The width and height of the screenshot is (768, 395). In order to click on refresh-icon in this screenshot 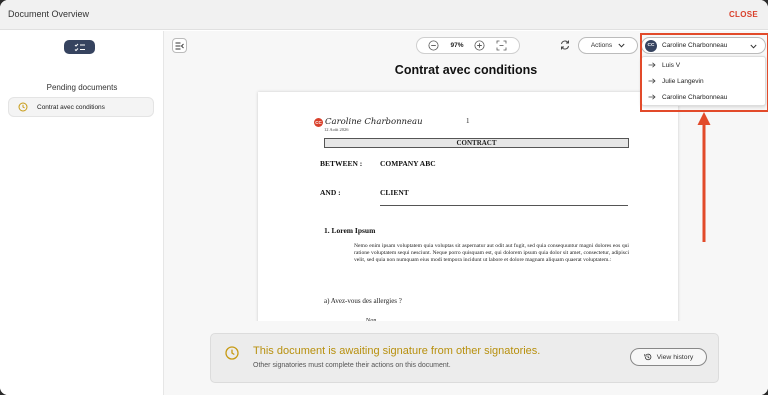, I will do `click(565, 45)`.